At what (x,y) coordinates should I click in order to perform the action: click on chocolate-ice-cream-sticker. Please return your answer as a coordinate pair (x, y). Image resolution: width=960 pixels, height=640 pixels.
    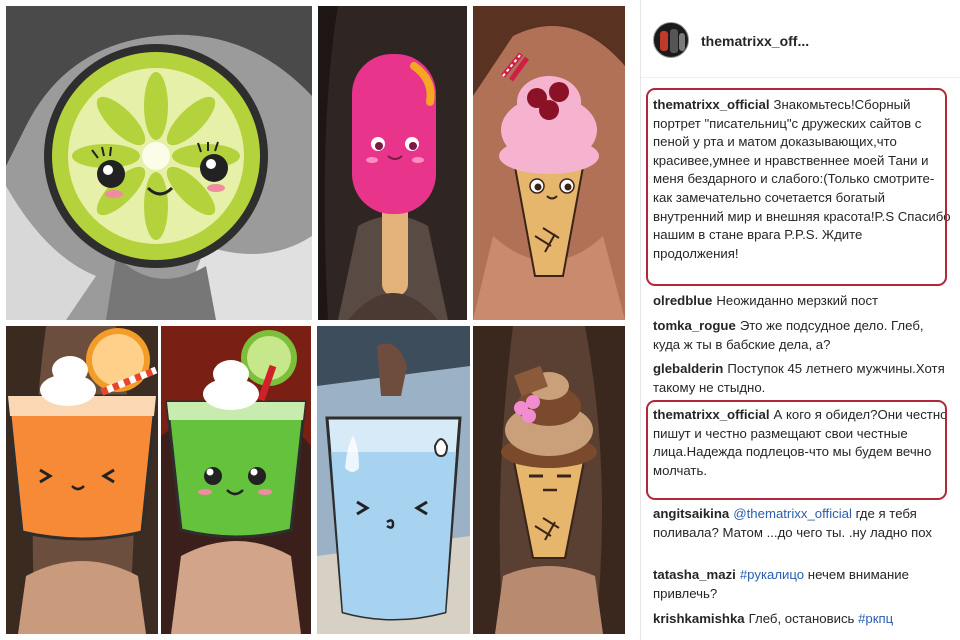
    Looking at the image, I should click on (549, 480).